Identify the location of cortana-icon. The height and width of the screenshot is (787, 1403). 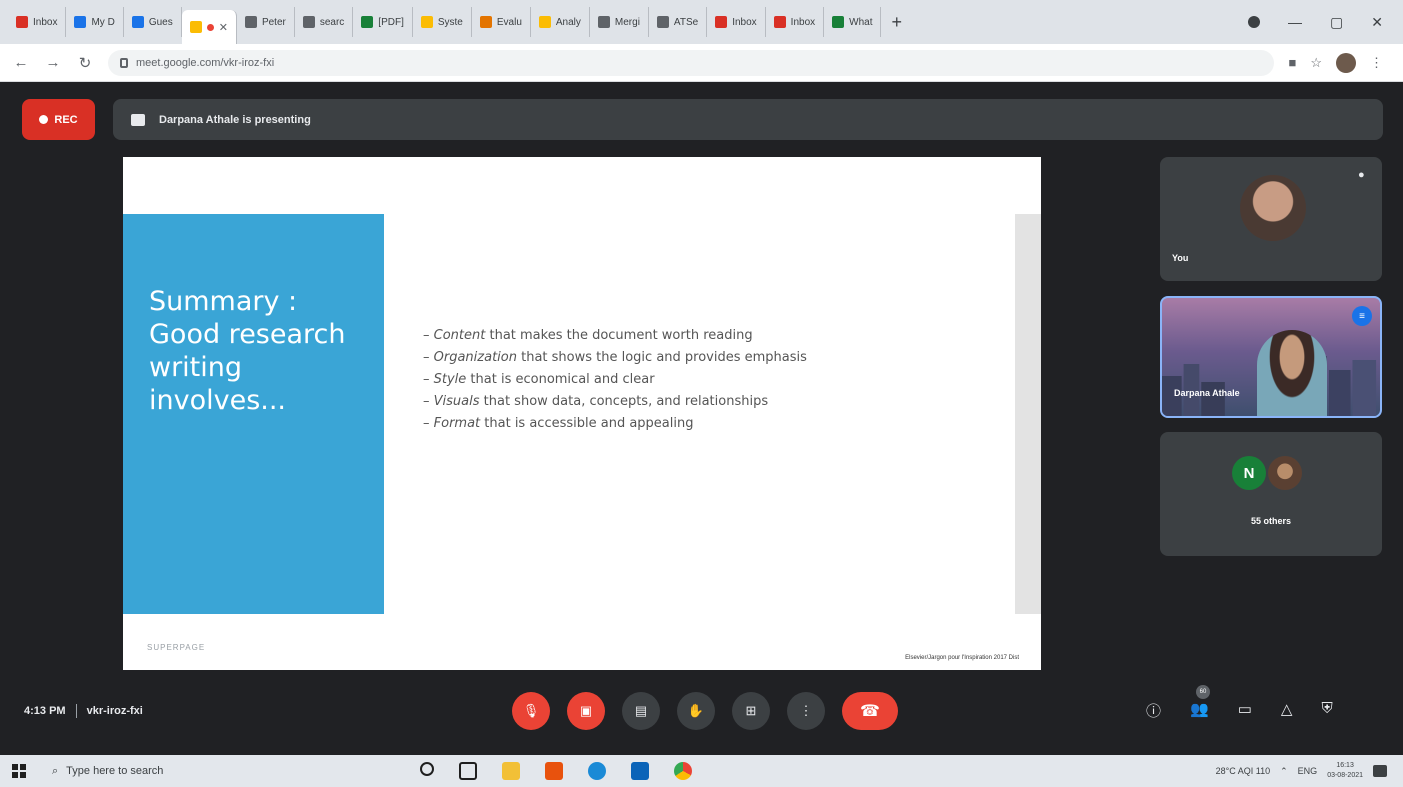
(427, 769).